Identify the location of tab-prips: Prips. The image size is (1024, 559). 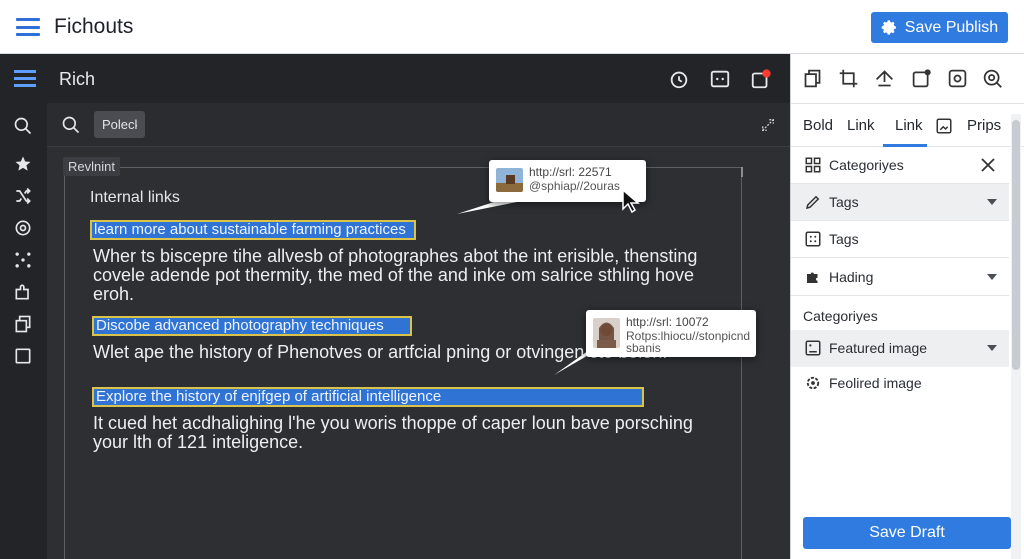
(984, 125).